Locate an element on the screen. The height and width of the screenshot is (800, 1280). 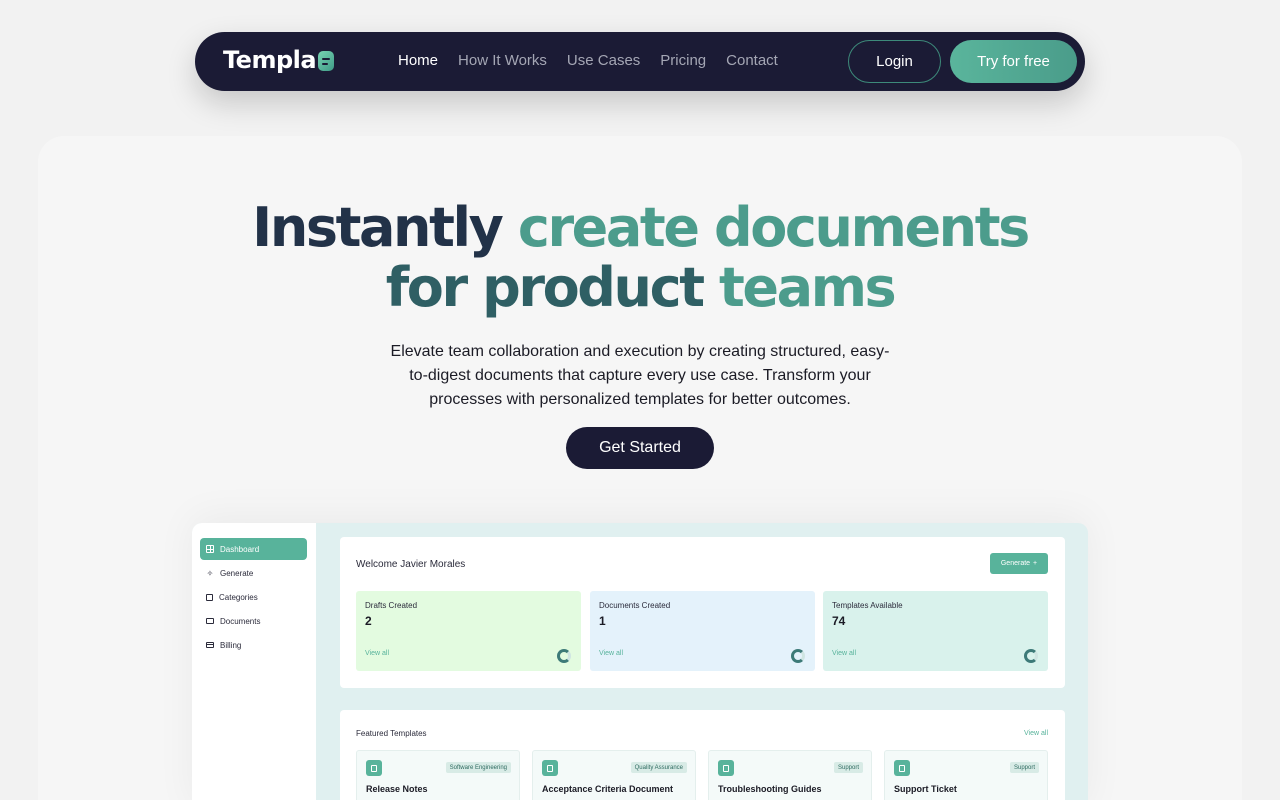
try-for-free-button: Try for free is located at coordinates (1013, 61).